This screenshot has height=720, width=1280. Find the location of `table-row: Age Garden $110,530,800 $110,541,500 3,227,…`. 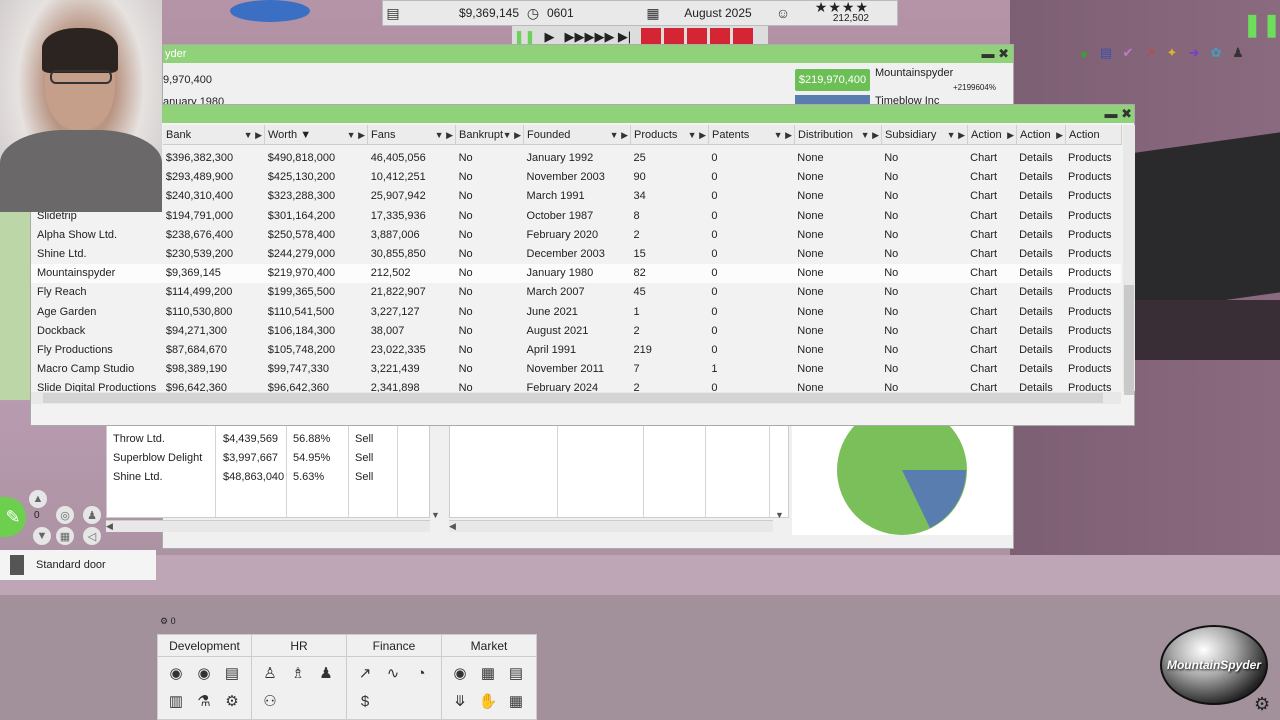

table-row: Age Garden $110,530,800 $110,541,500 3,227,… is located at coordinates (576, 312).